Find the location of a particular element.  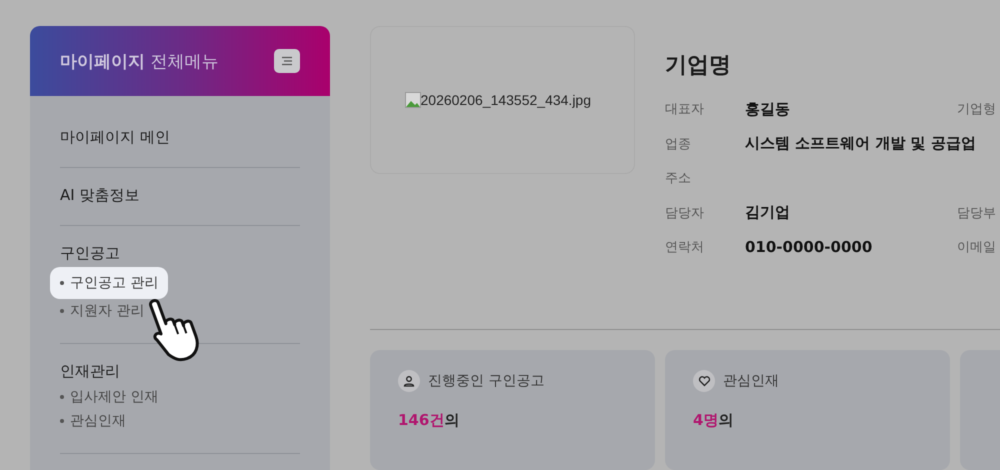

menu-section-link: 구인공고 is located at coordinates (90, 253).